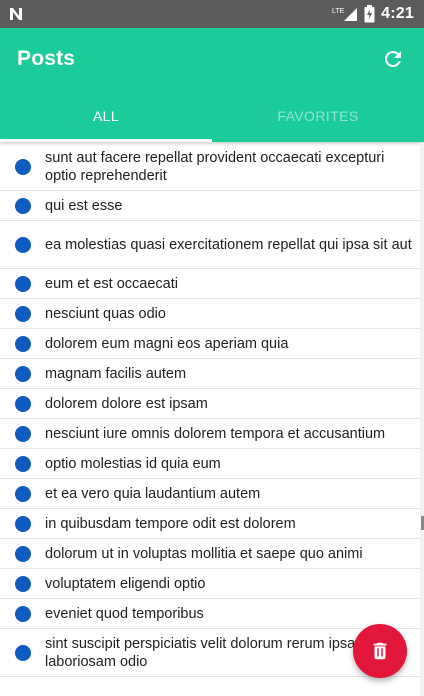 The width and height of the screenshot is (424, 696). I want to click on list-item: et ea vero quia laudantium autem, so click(210, 494).